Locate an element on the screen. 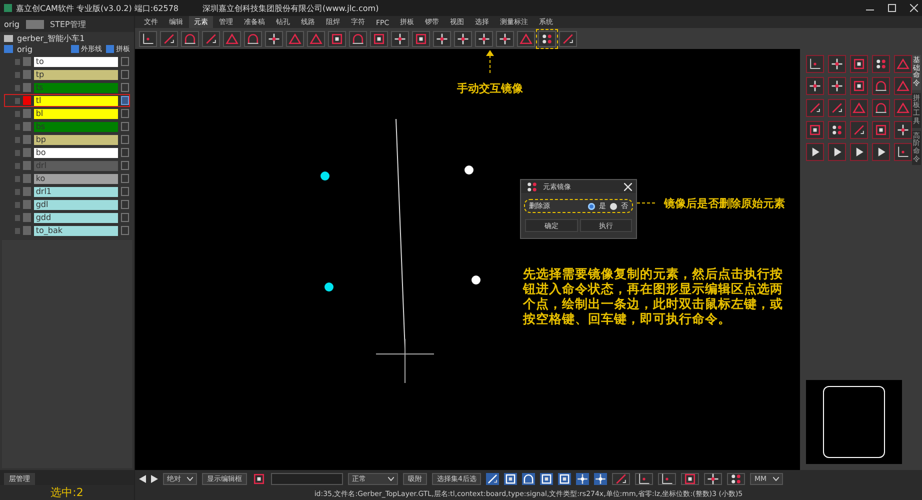 Image resolution: width=922 pixels, height=500 pixels. instruction-text: 先选择需要镜像复制的元素，然后点击执行按钮进入命令状态，再在图形显示编辑区点选两个点，绘制出一条边，此时双击鼠标左键，或按空格键、回车键，即可执行命令。 is located at coordinates (653, 296).